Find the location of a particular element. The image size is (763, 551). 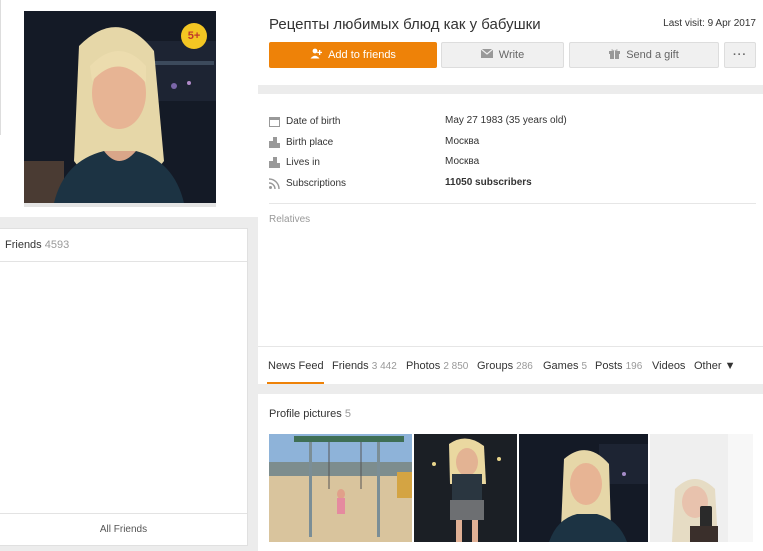

info-label: Subscriptions is located at coordinates (316, 183).